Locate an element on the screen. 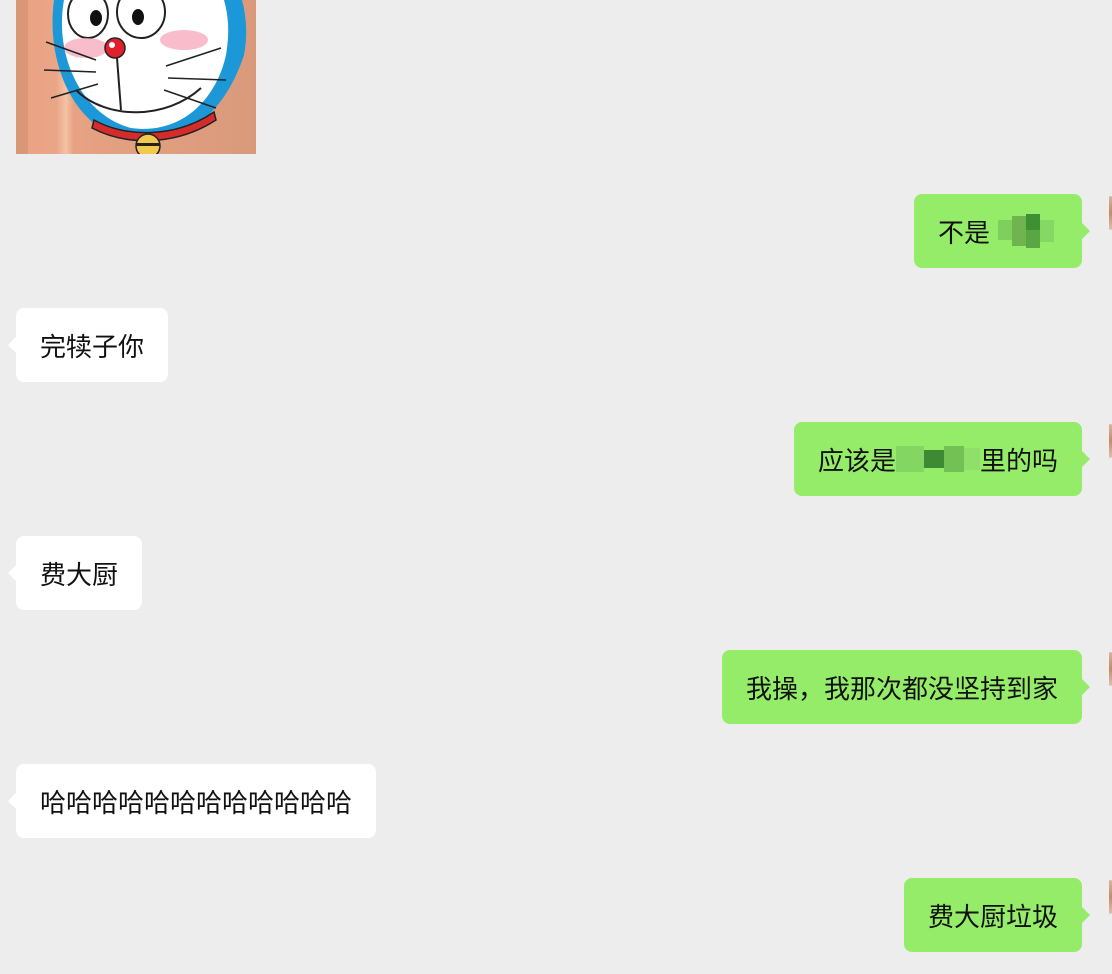  message-text: 应该是 is located at coordinates (856, 461).